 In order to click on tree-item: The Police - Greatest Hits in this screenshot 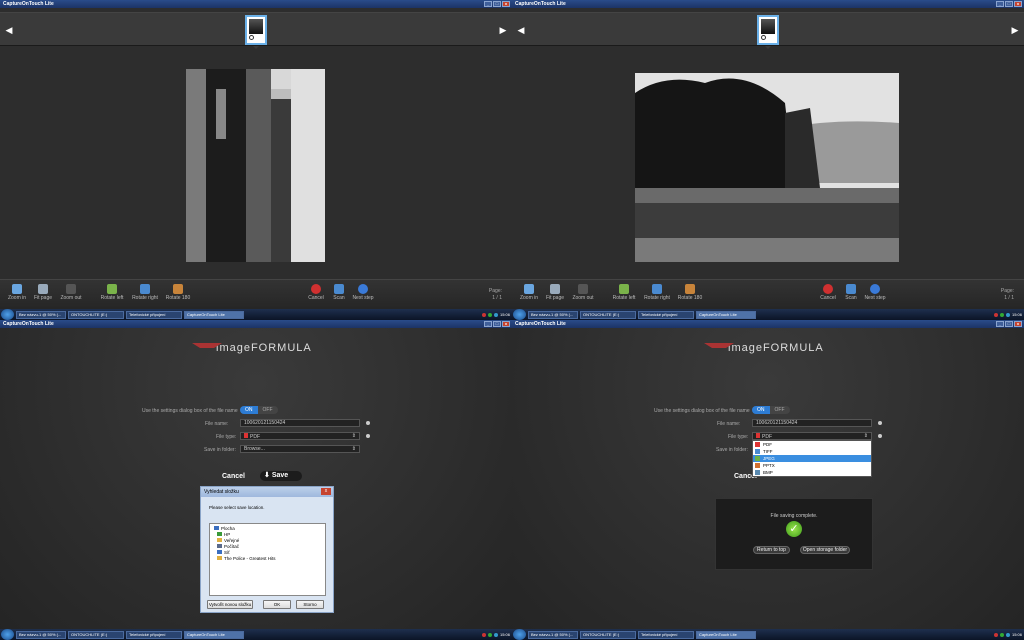, I will do `click(267, 559)`.